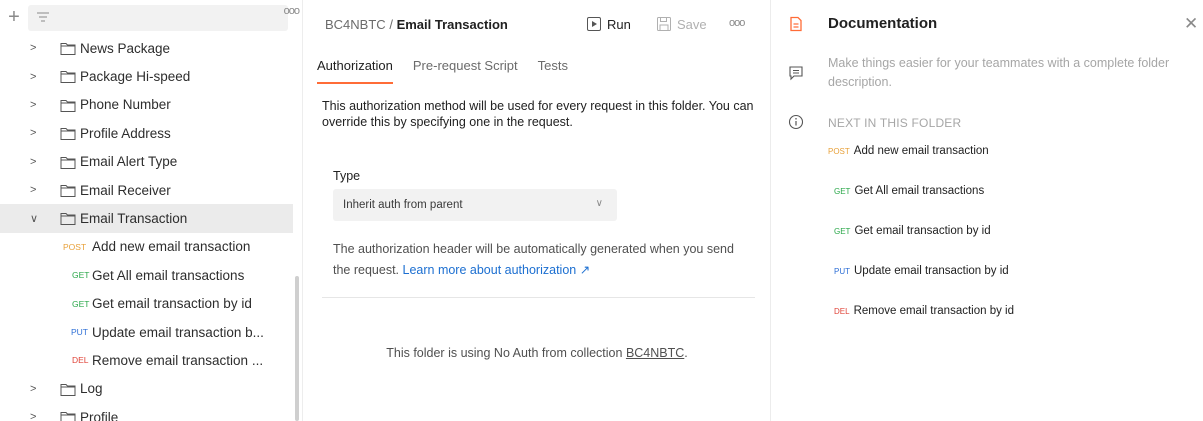  What do you see at coordinates (91, 389) in the screenshot?
I see `folder-label: Log` at bounding box center [91, 389].